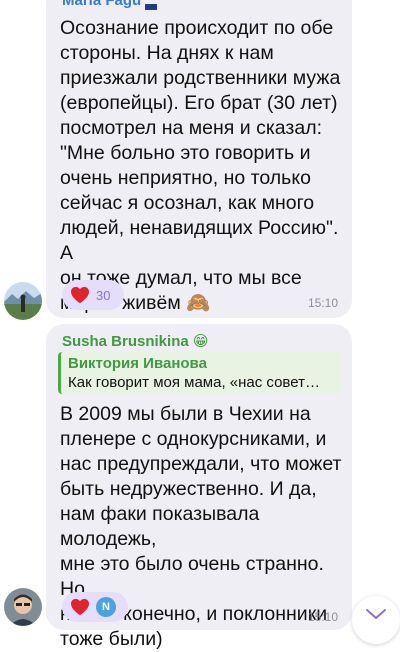 The image size is (400, 652). What do you see at coordinates (151, 7) in the screenshot?
I see `flag-icon` at bounding box center [151, 7].